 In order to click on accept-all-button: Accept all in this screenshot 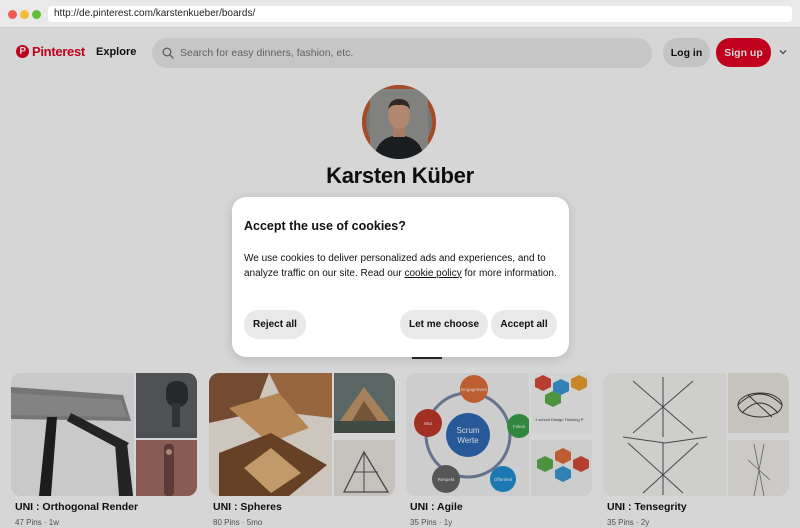, I will do `click(524, 324)`.